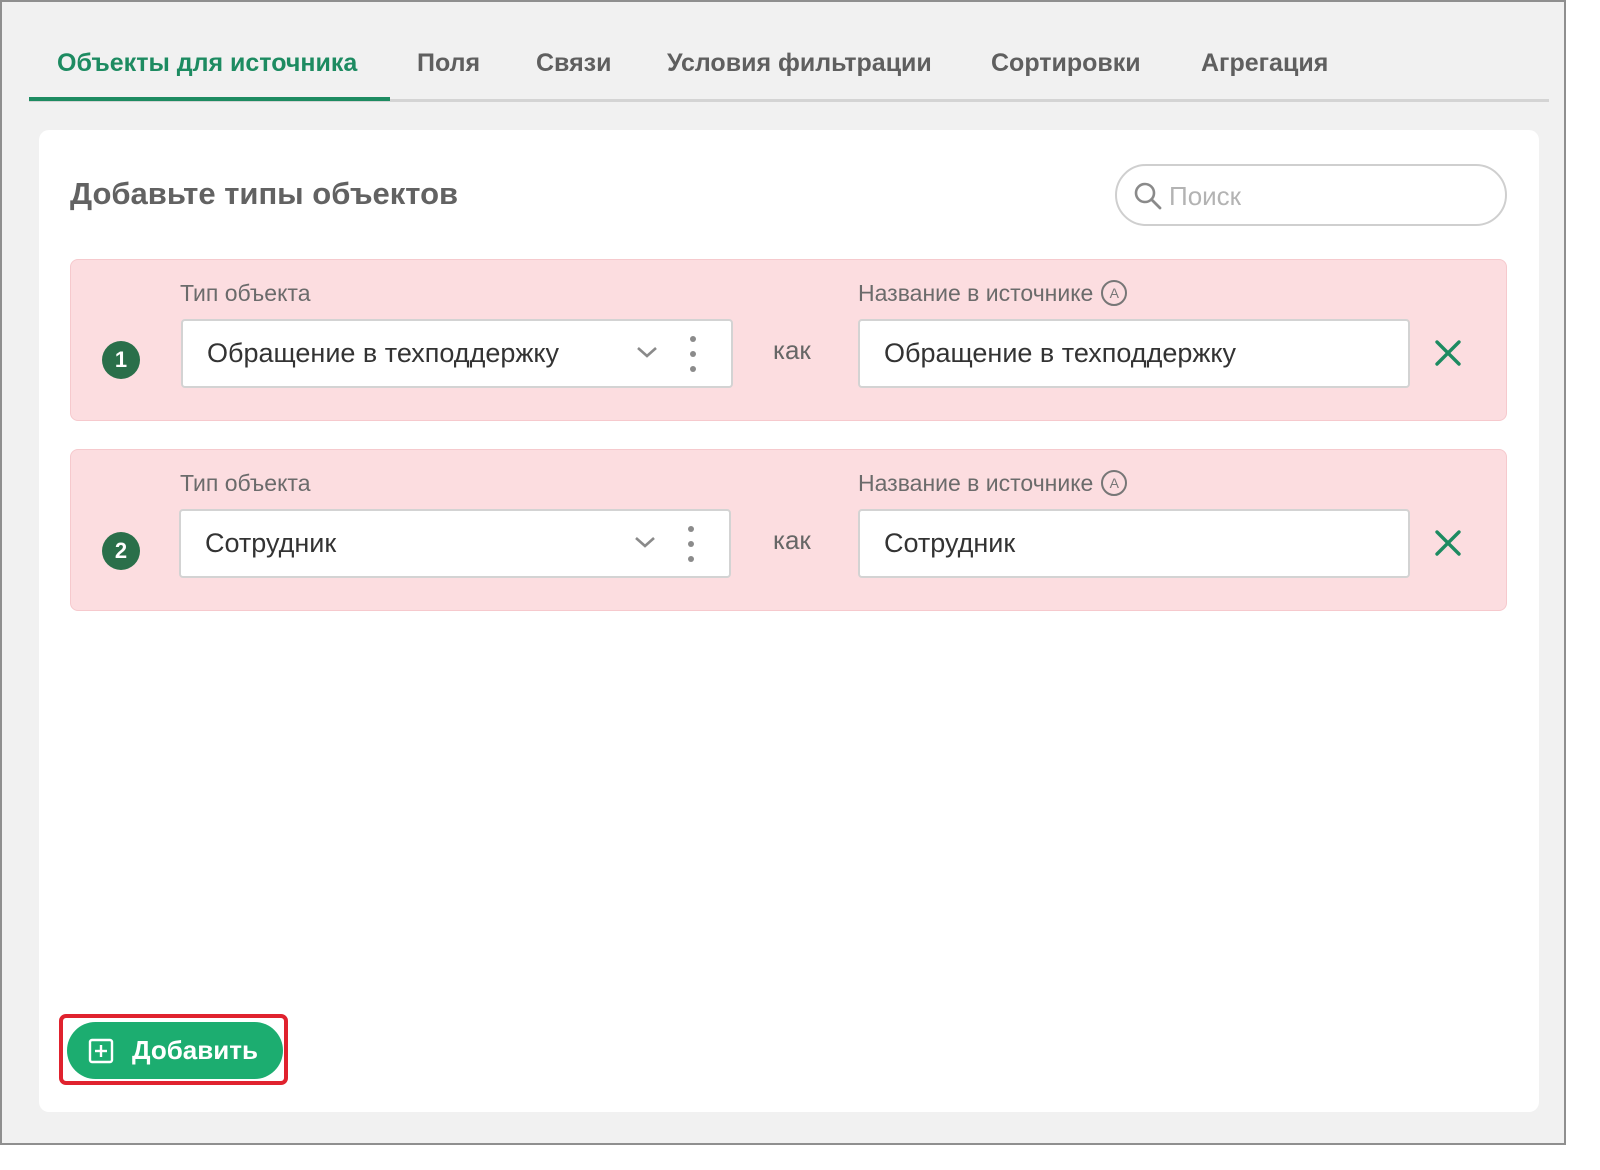 This screenshot has height=1170, width=1600. Describe the element at coordinates (573, 64) in the screenshot. I see `tab-relations: Связи` at that location.